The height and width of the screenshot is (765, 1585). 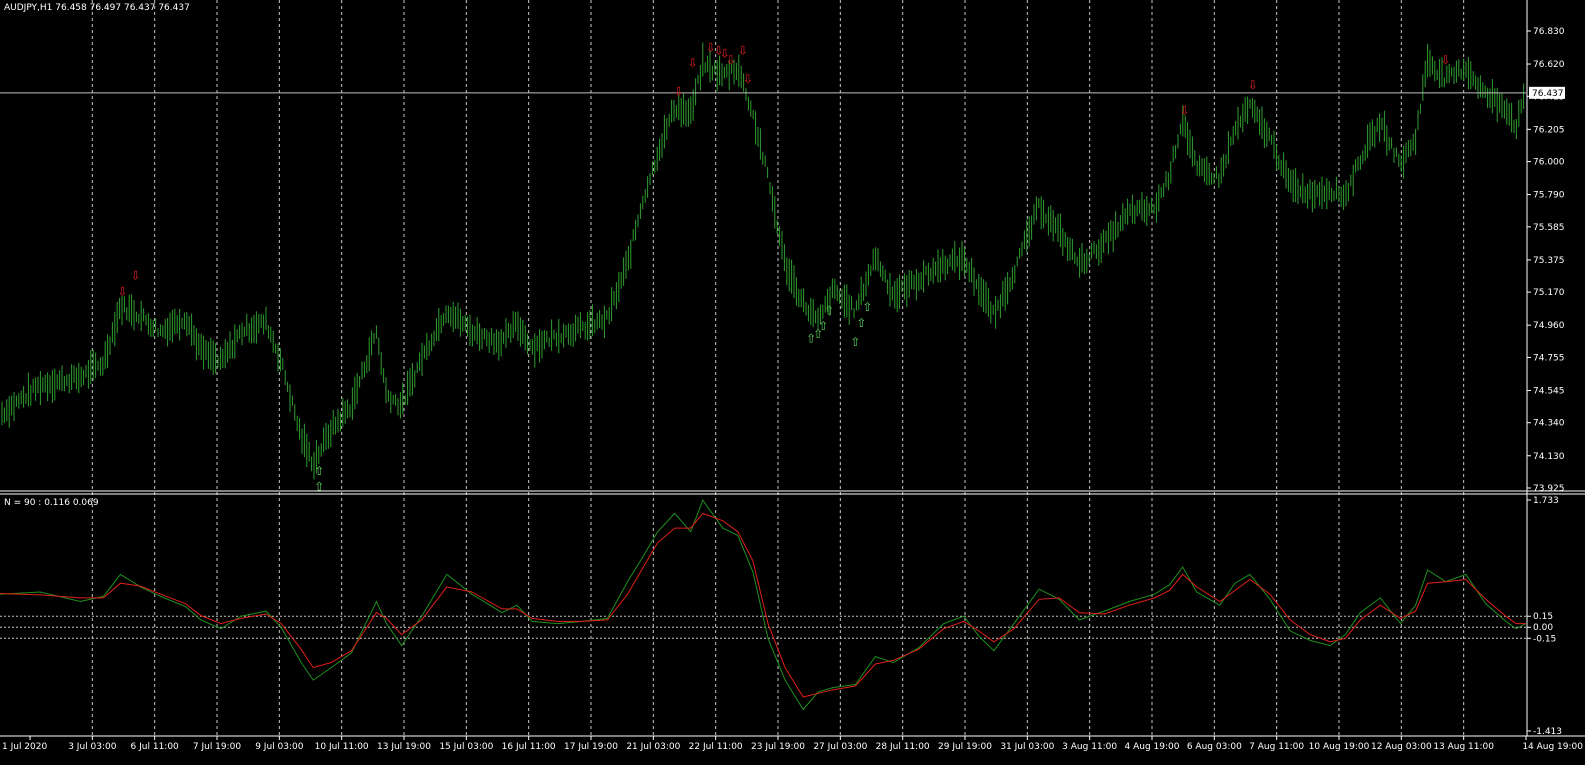 I want to click on y-tick-label: 74.960, so click(x=1549, y=326).